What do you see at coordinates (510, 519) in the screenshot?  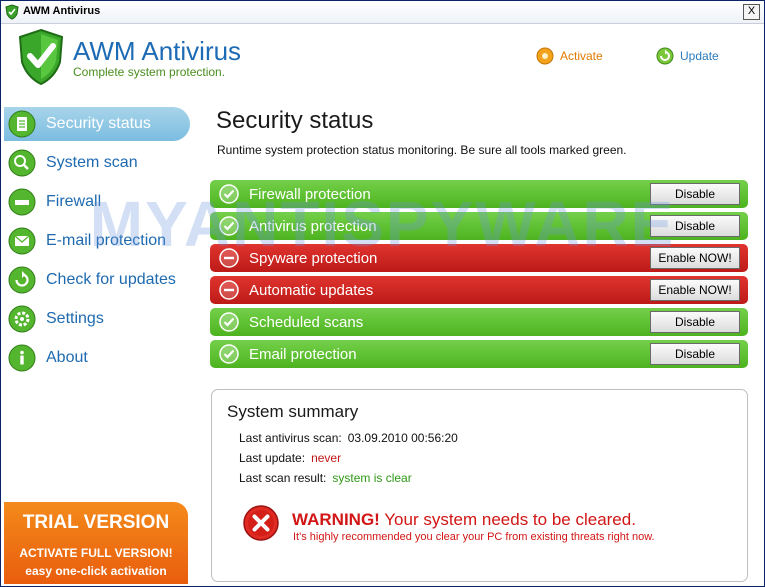 I see `warning-text: Your system needs to be cleared.` at bounding box center [510, 519].